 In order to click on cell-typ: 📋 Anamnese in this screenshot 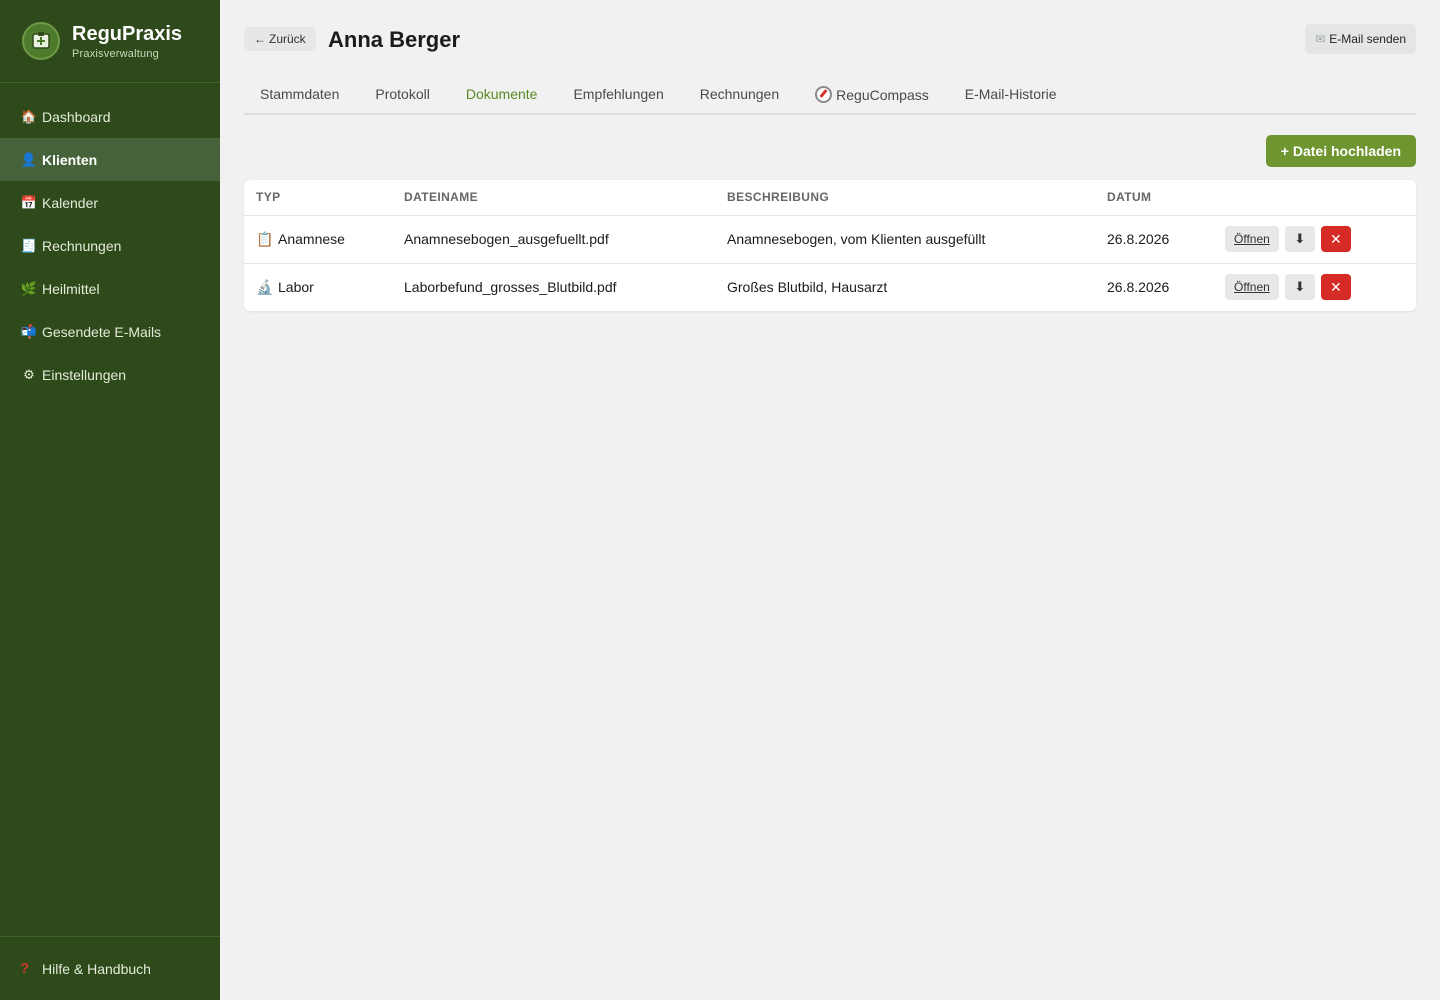, I will do `click(318, 239)`.